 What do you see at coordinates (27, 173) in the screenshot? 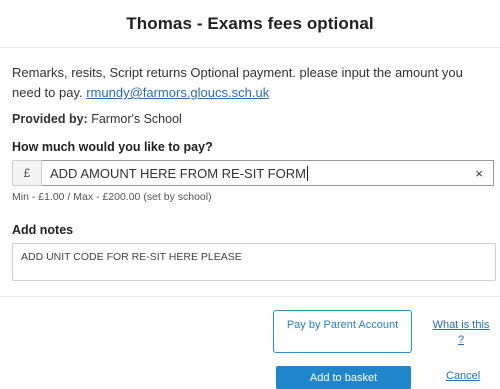
I see `currency-symbol: £` at bounding box center [27, 173].